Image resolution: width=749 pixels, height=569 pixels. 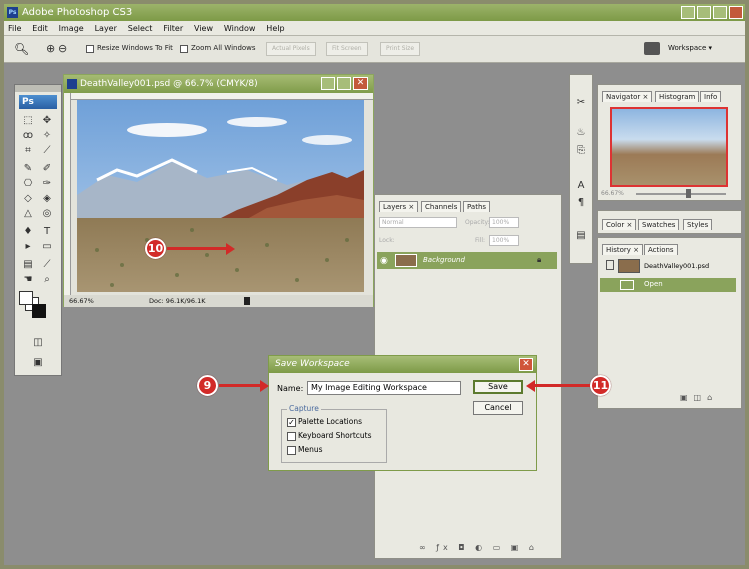 What do you see at coordinates (62, 48) in the screenshot?
I see `zoom-out-icon: ⊖` at bounding box center [62, 48].